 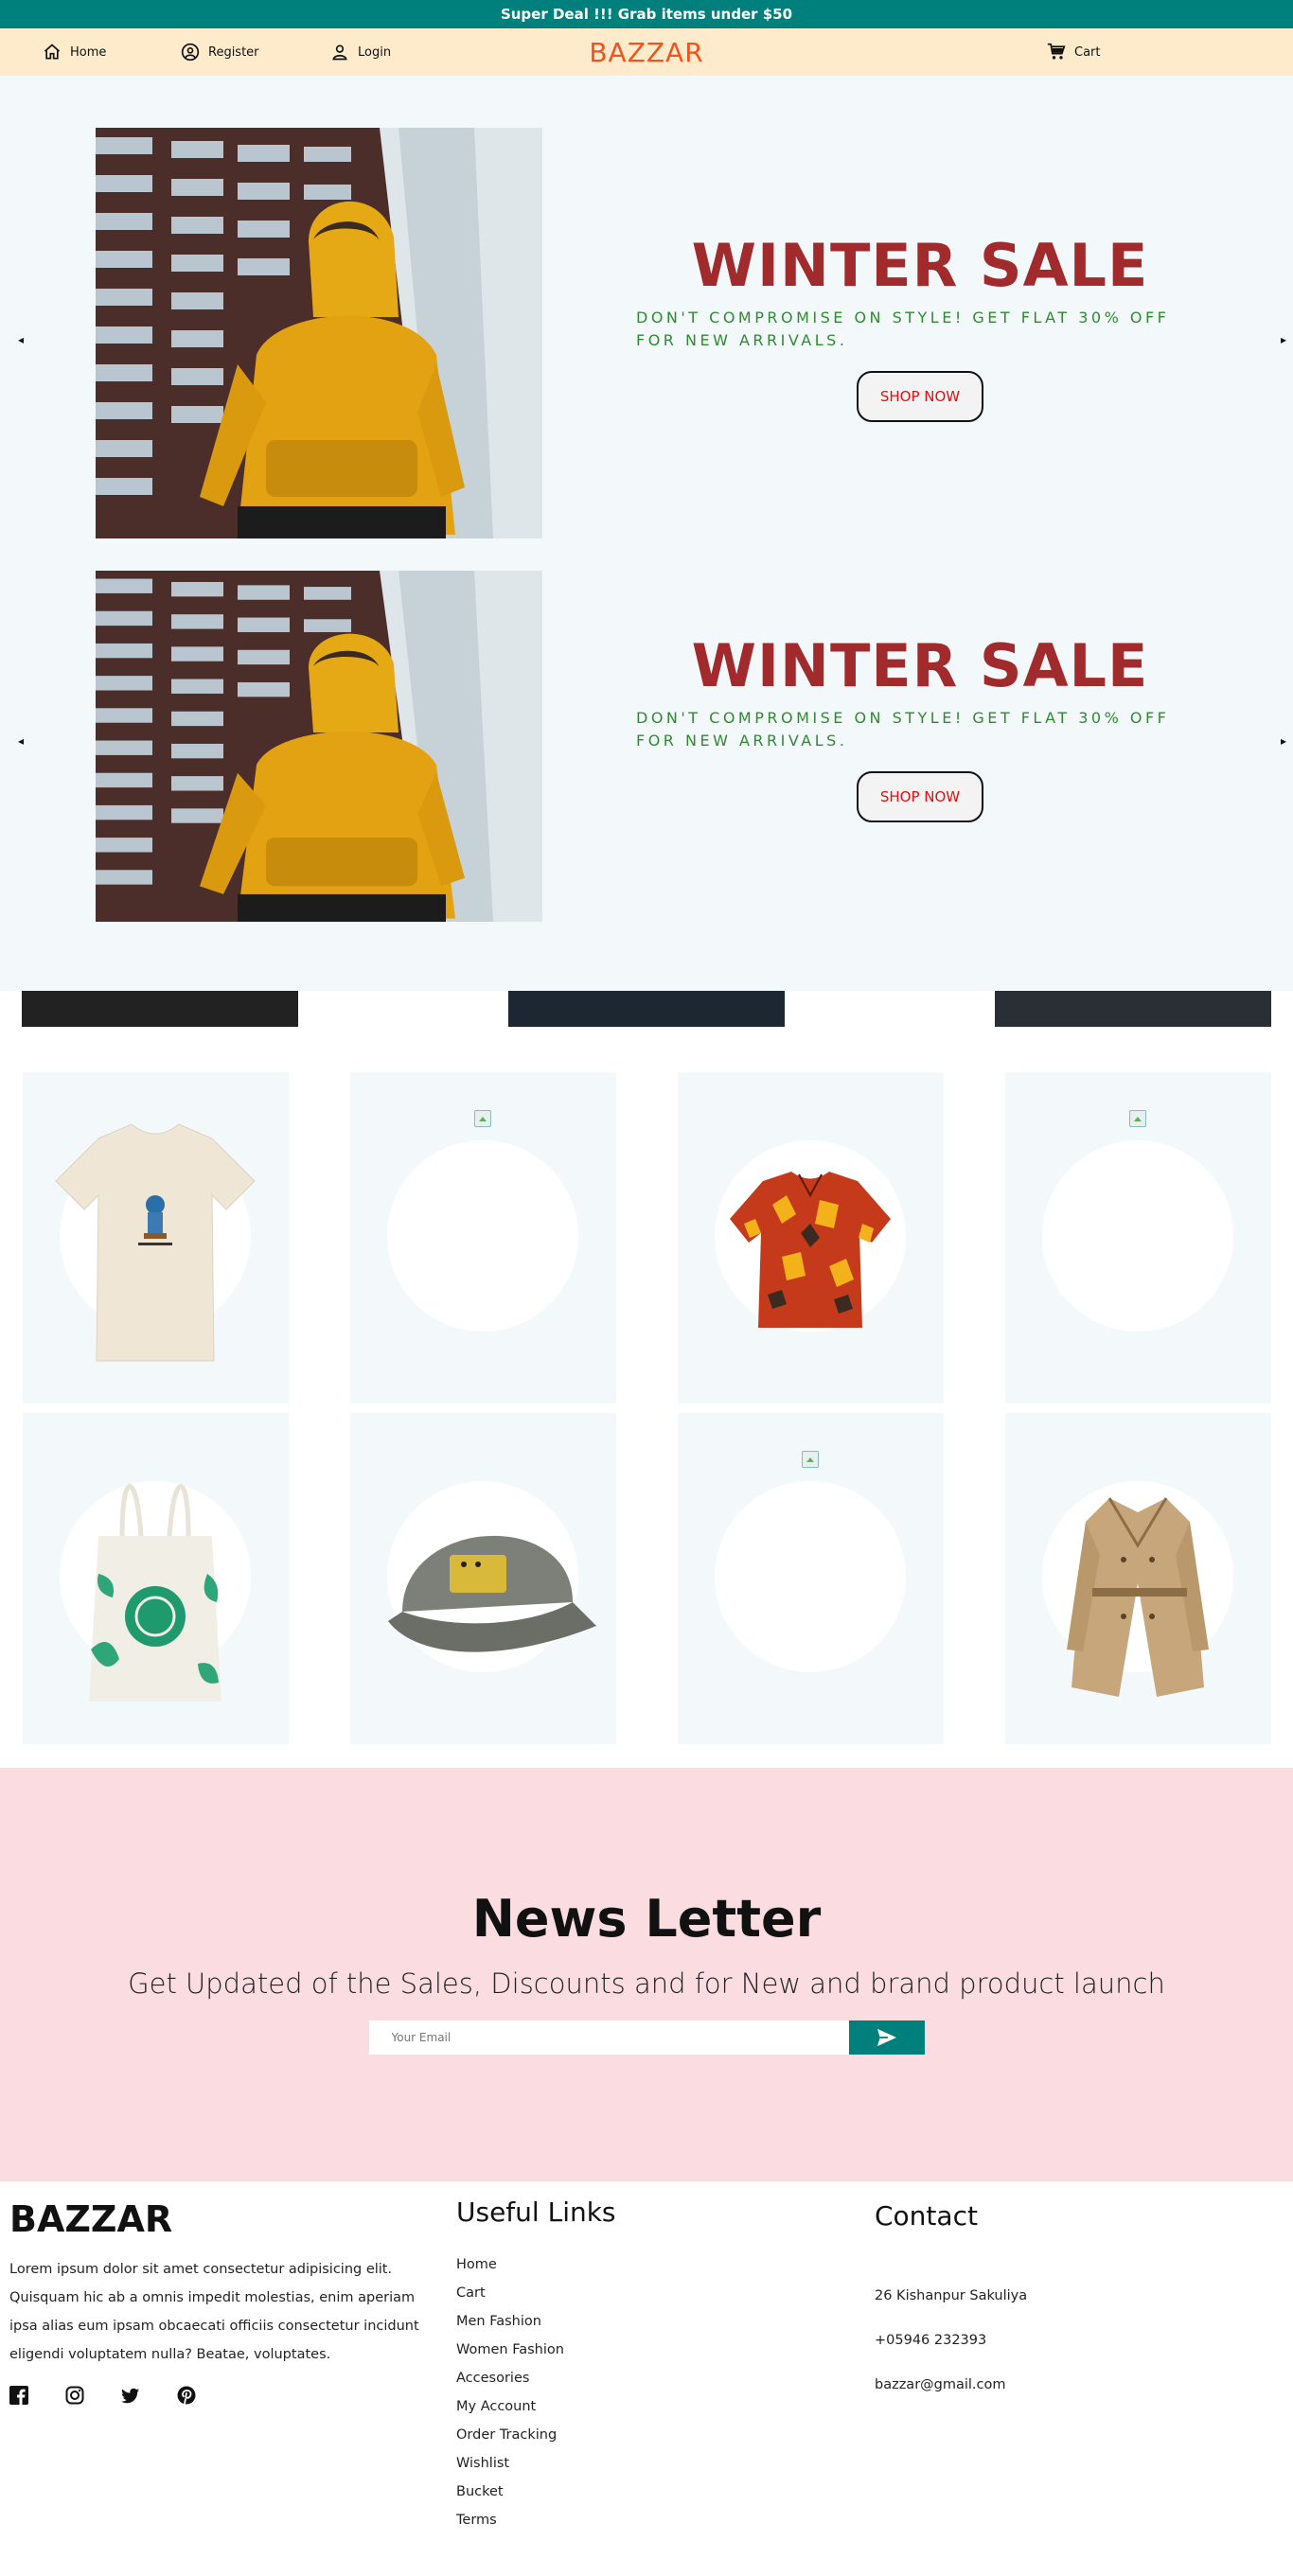 I want to click on footer-link-terms: Terms, so click(x=536, y=2520).